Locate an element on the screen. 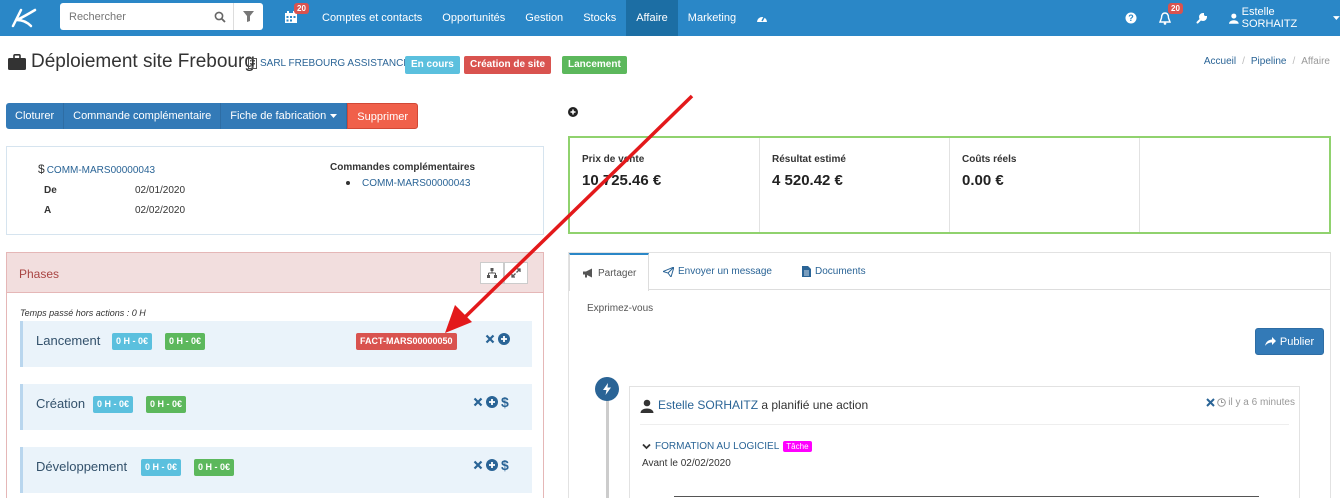 This screenshot has width=1340, height=498. user-menu: Estelle SORHAITZ is located at coordinates (1284, 18).